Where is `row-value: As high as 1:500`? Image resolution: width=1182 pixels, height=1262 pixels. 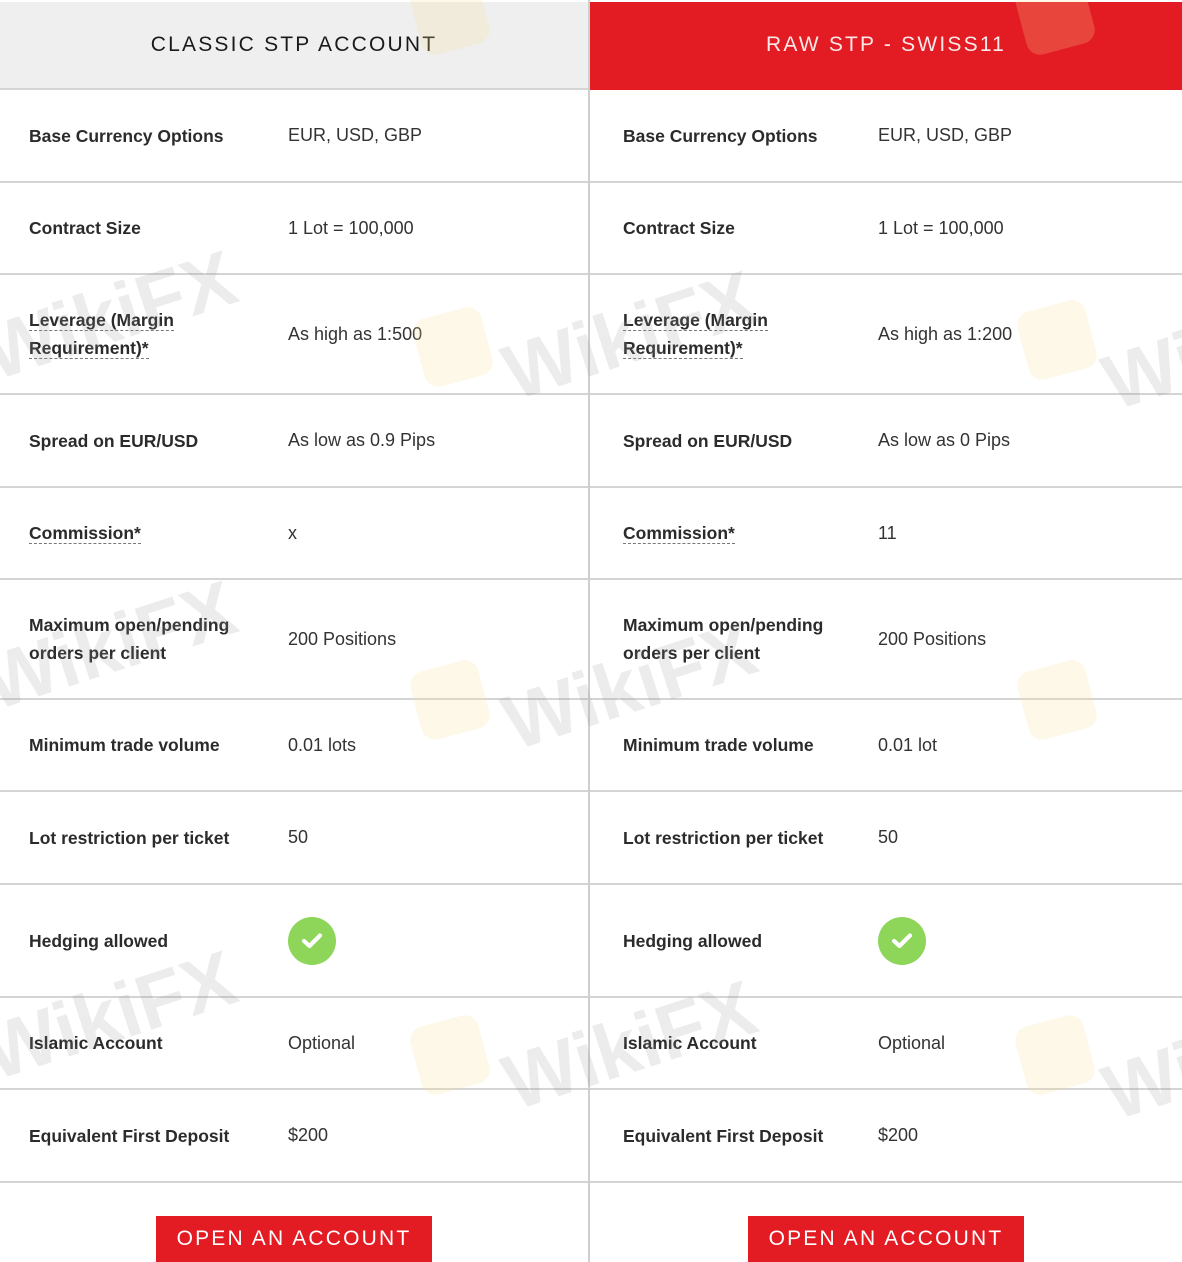
row-value: As high as 1:500 is located at coordinates (355, 333).